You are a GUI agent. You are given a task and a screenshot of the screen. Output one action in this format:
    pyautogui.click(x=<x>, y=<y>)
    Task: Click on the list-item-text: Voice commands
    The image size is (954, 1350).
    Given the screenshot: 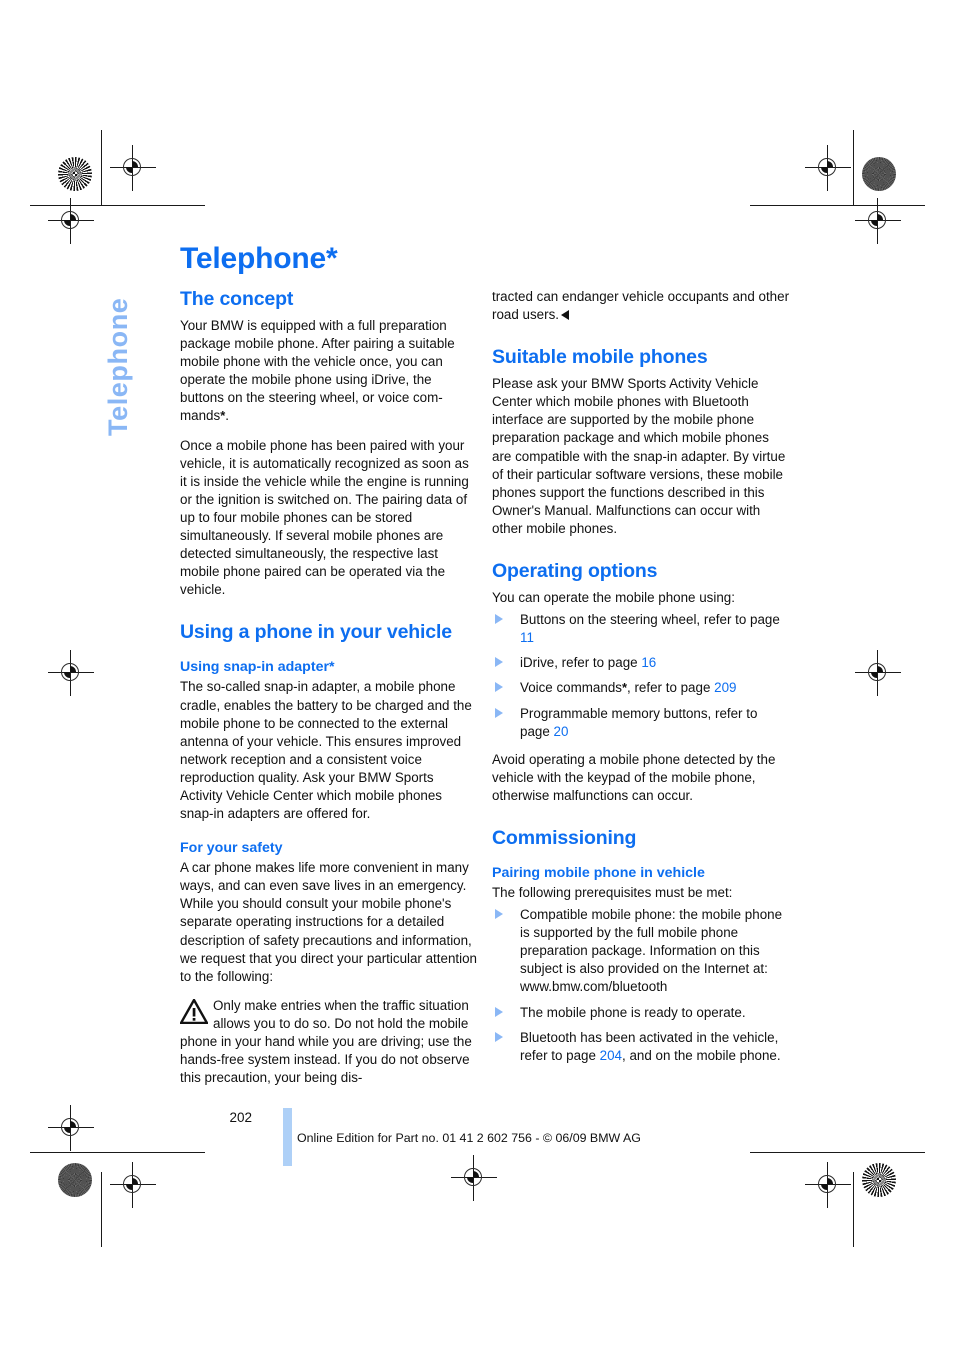 What is the action you would take?
    pyautogui.click(x=571, y=688)
    